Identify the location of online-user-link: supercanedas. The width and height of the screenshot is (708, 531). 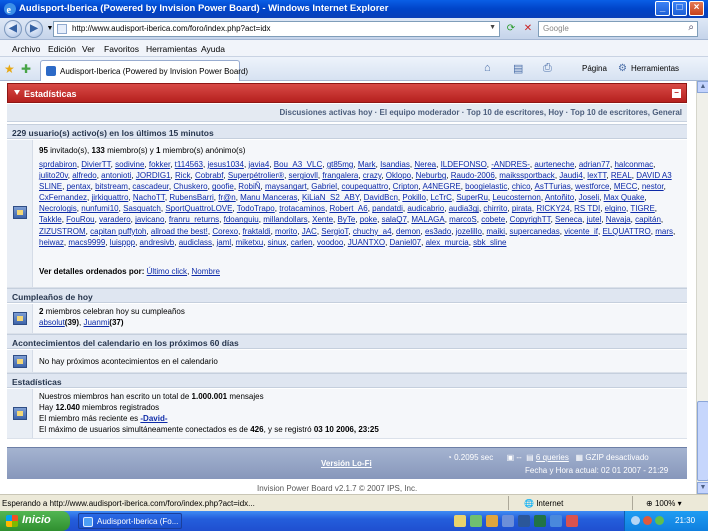
(534, 231).